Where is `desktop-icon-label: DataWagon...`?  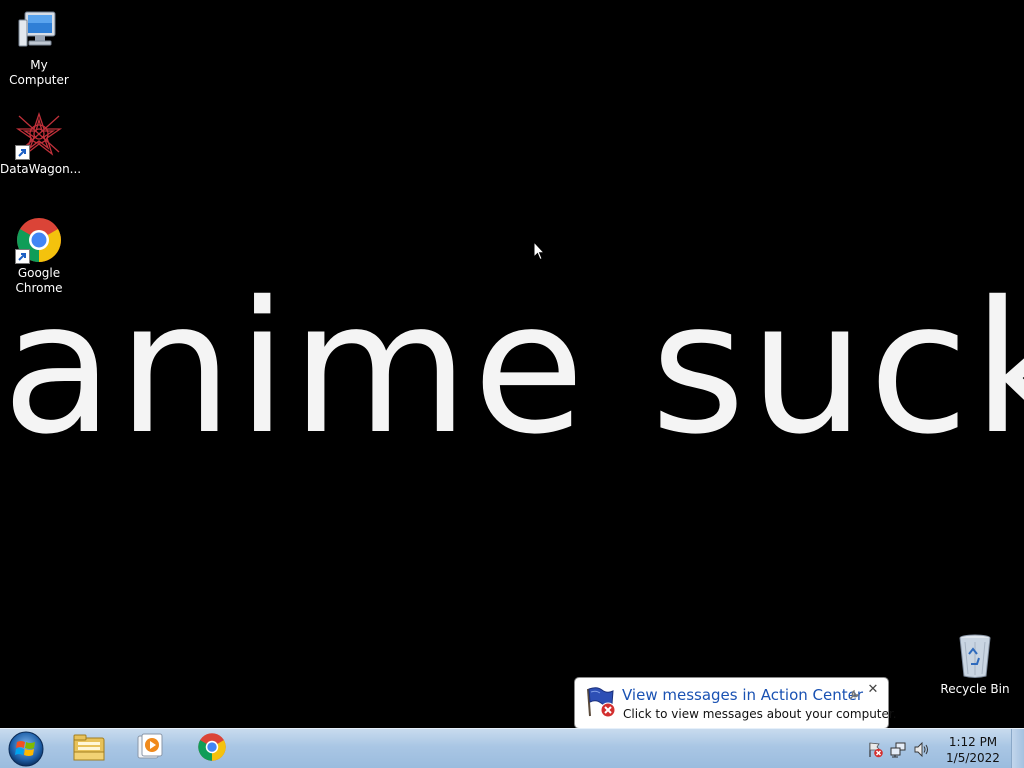
desktop-icon-label: DataWagon... is located at coordinates (41, 169).